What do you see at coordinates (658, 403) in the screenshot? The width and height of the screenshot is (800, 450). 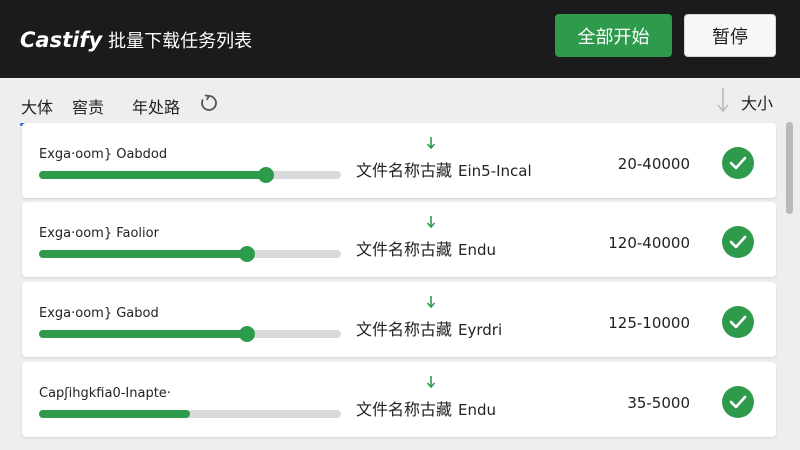 I see `task-size: 35-5000` at bounding box center [658, 403].